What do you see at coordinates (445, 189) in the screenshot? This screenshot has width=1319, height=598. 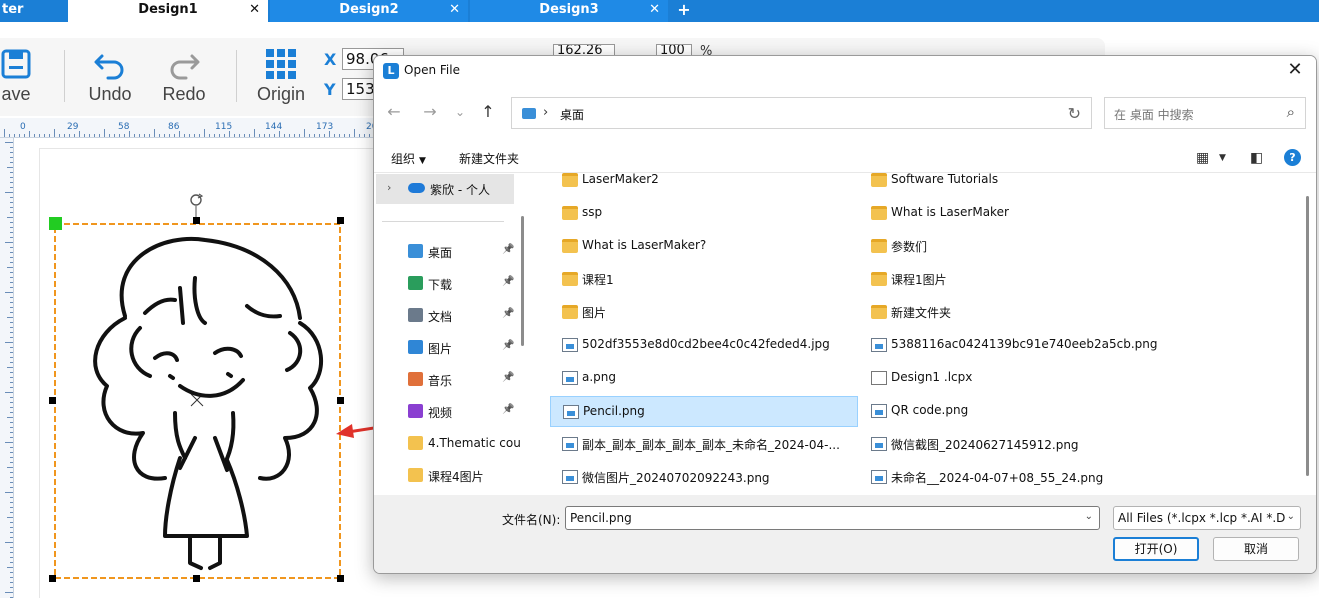 I see `sidebar-item-onedrive: › 紫欣 - 个人` at bounding box center [445, 189].